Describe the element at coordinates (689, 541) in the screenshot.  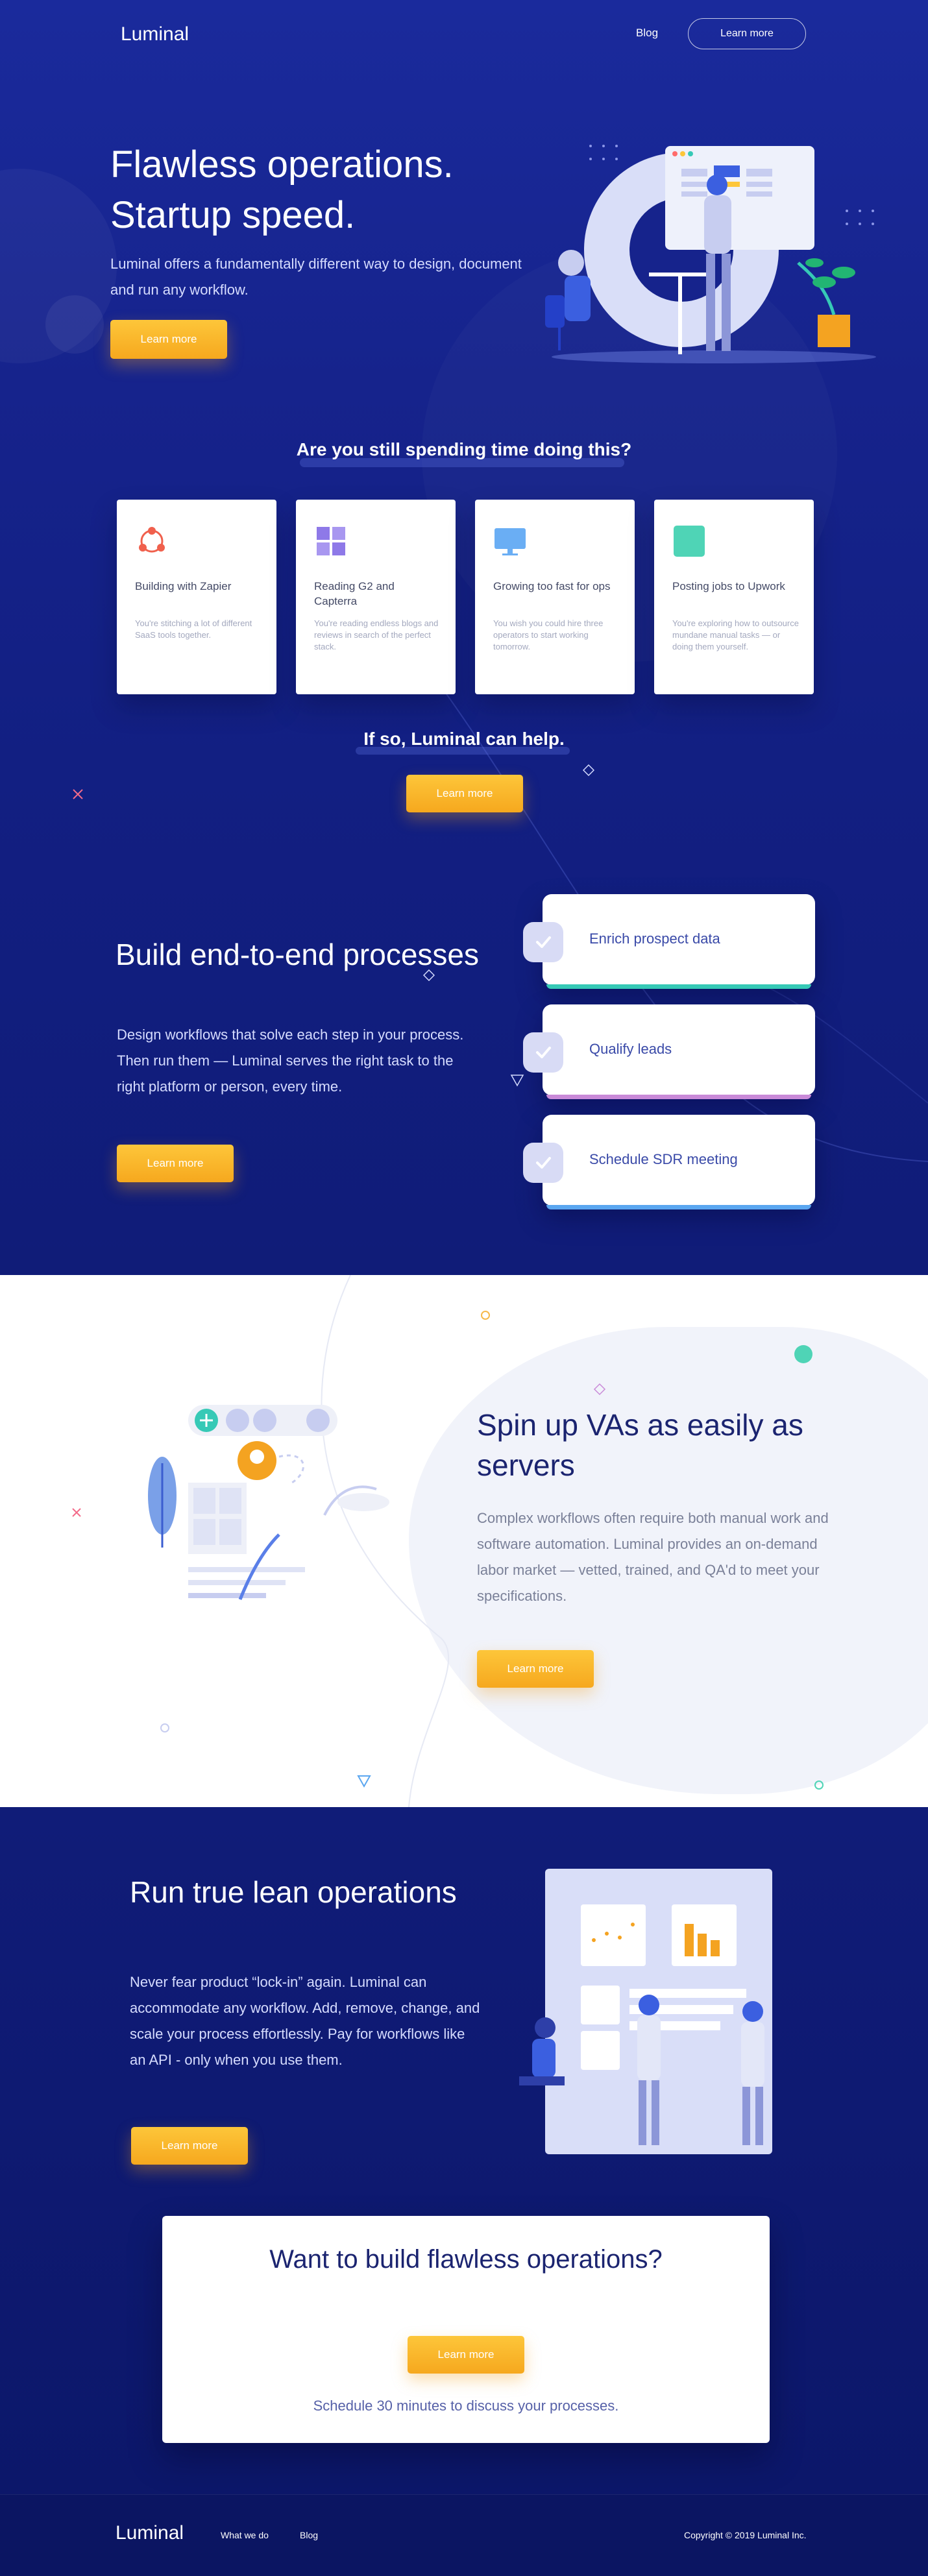
I see `square-icon` at that location.